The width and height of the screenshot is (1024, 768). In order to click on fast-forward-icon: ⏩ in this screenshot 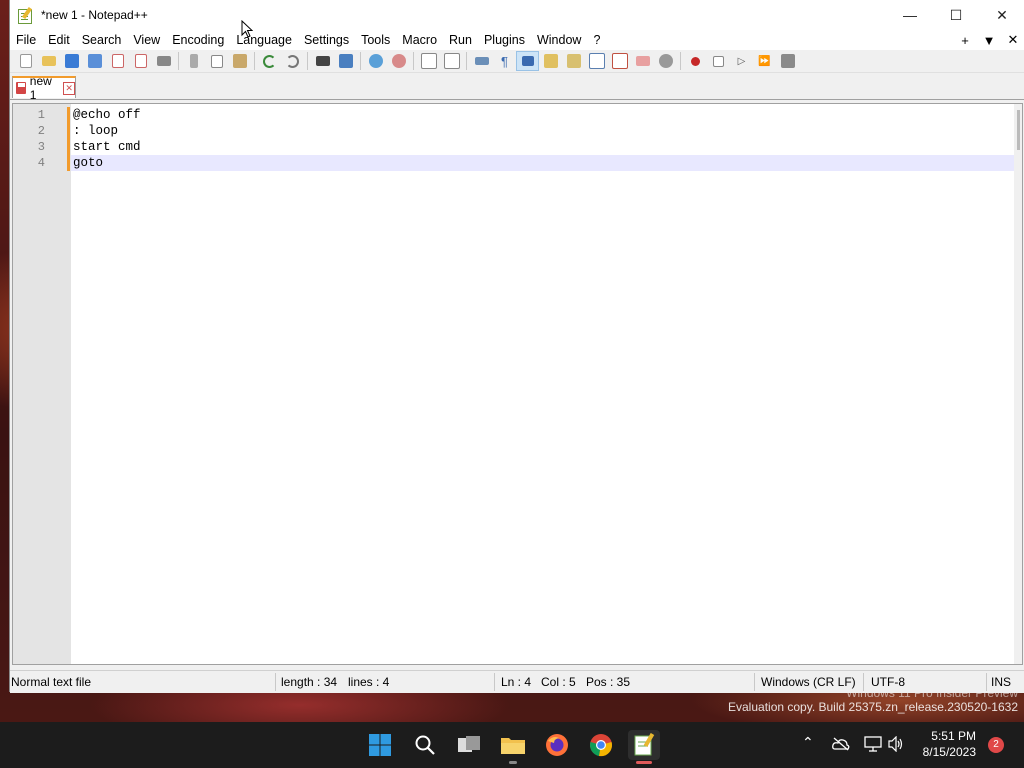, I will do `click(764, 61)`.